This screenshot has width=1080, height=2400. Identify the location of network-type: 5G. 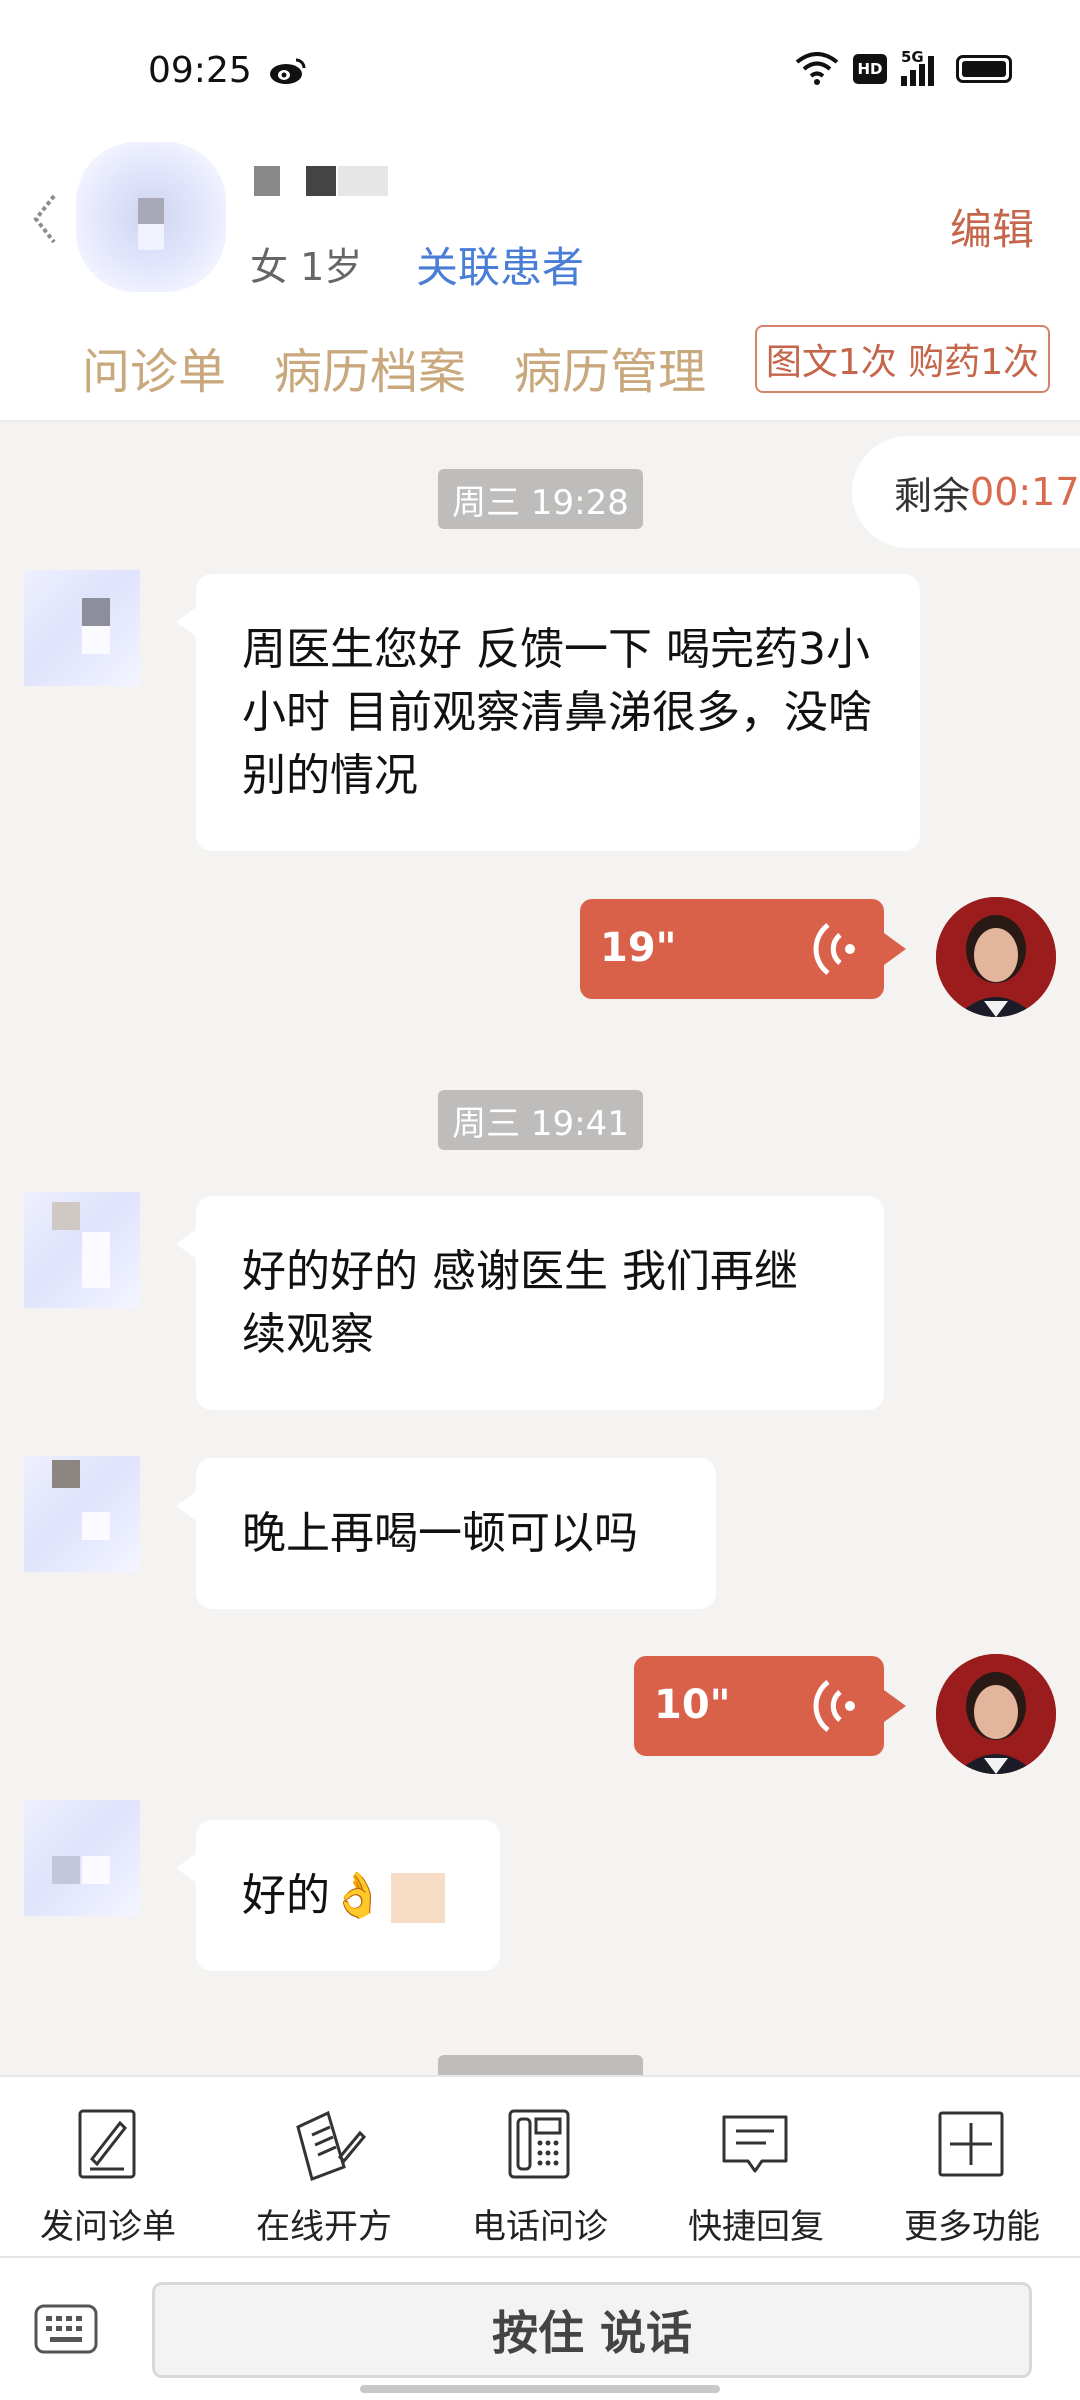
(912, 57).